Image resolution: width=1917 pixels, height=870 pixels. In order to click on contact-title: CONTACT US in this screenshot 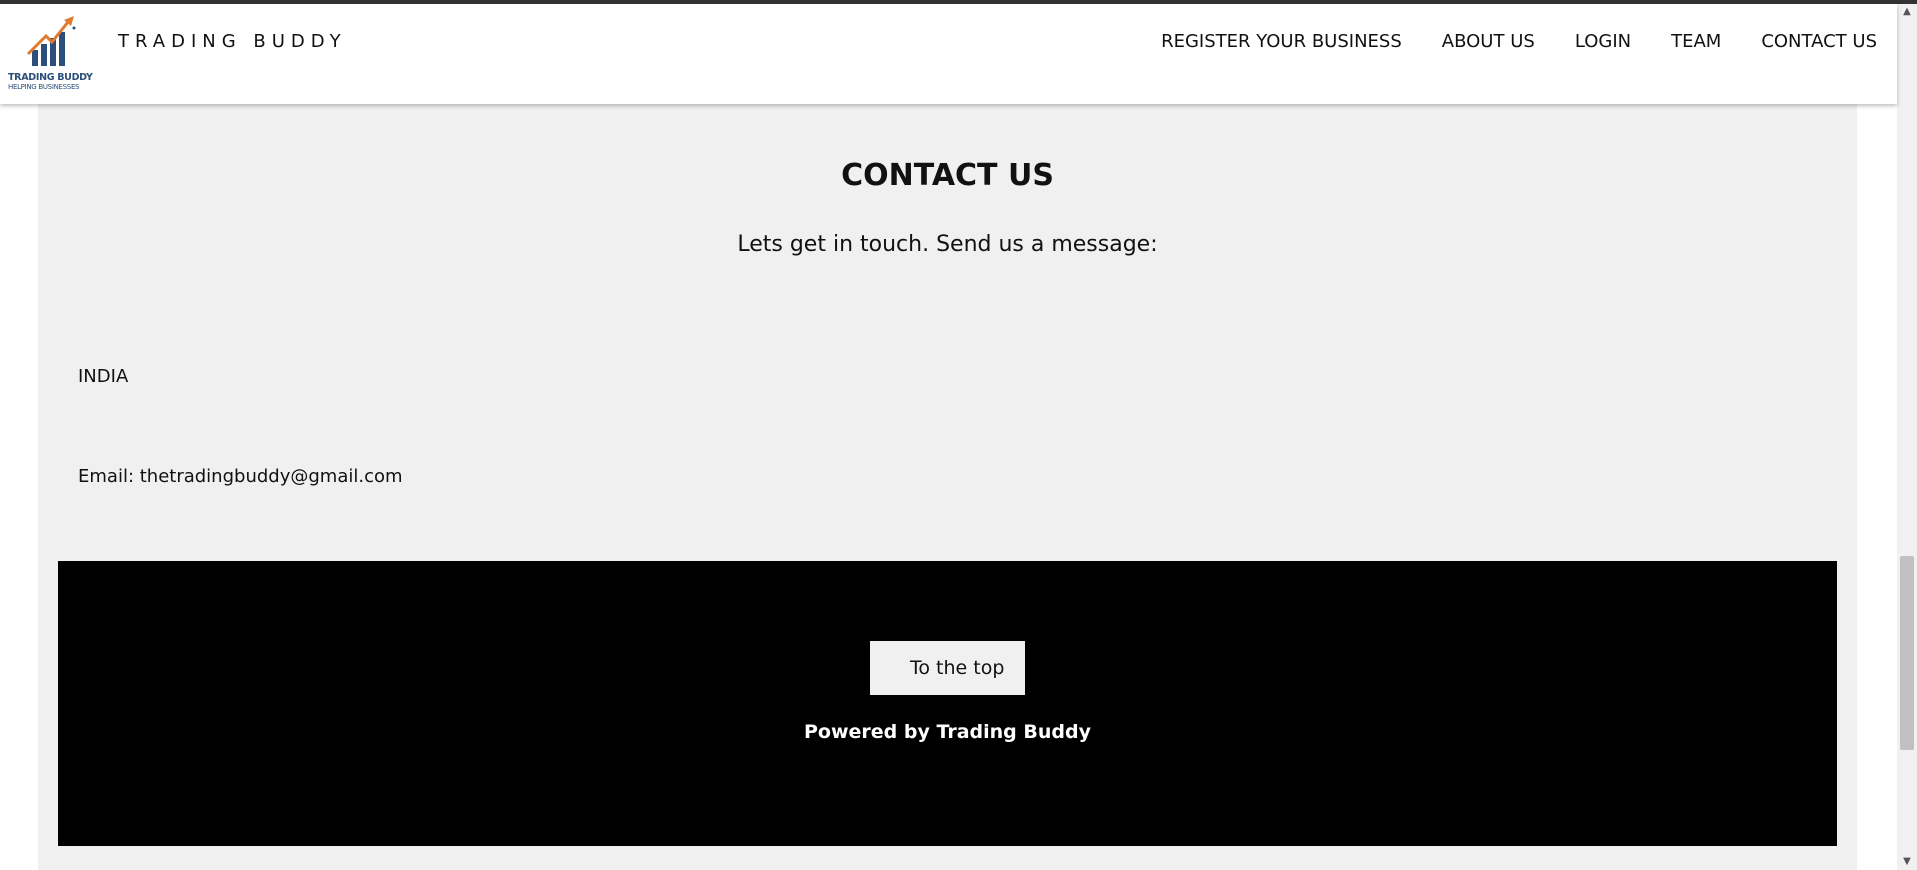, I will do `click(947, 175)`.